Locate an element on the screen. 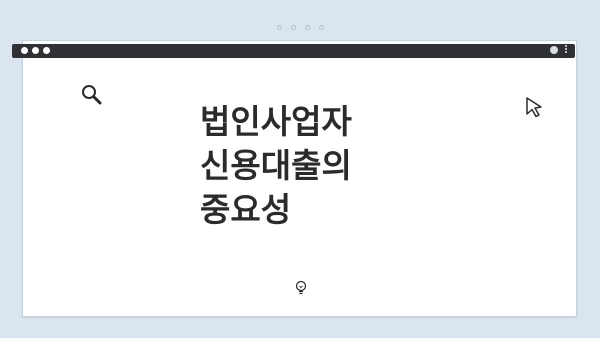 The width and height of the screenshot is (600, 338). headline-line-3: 중요성 is located at coordinates (246, 209).